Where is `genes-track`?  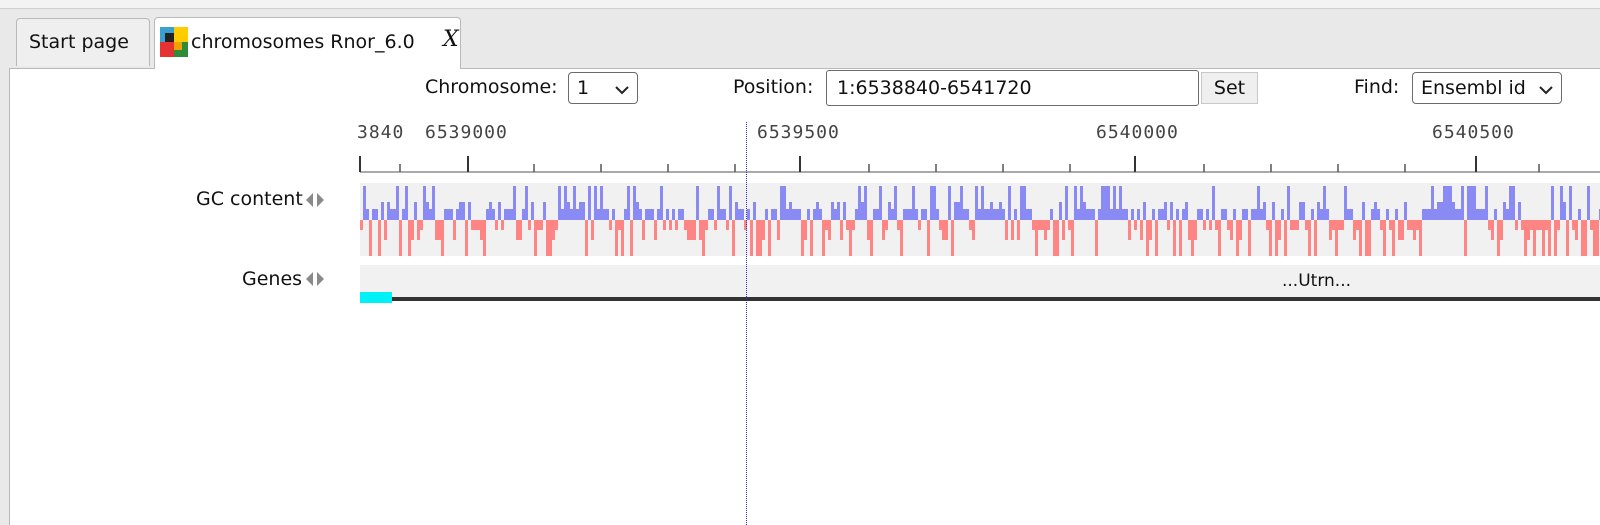 genes-track is located at coordinates (980, 281).